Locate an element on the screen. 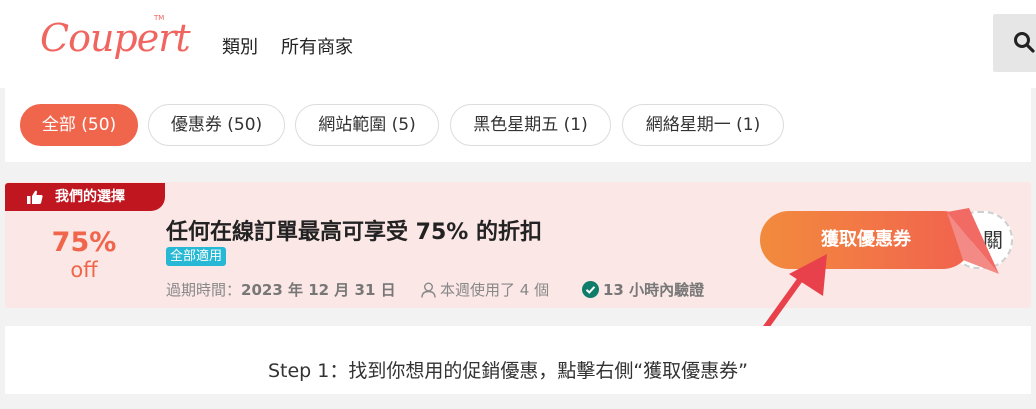 This screenshot has height=409, width=1036. our-pick-badge: 我們的選擇 is located at coordinates (85, 197).